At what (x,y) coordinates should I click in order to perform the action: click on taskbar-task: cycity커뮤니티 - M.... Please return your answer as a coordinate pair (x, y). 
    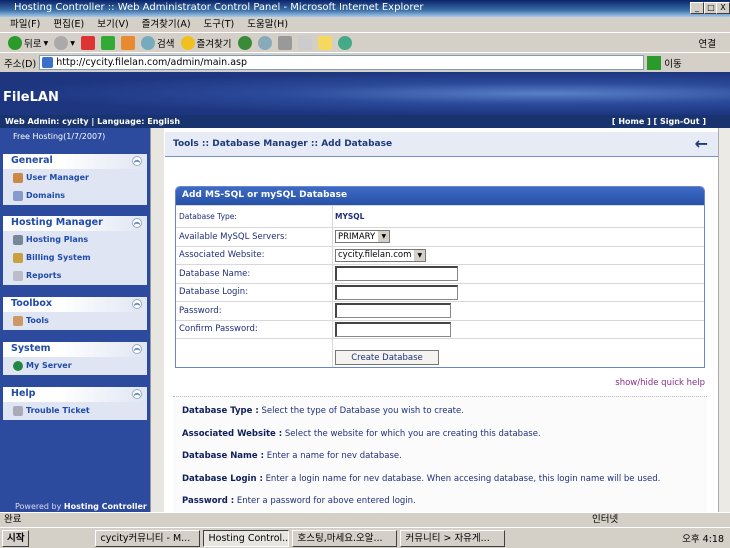
    Looking at the image, I should click on (148, 538).